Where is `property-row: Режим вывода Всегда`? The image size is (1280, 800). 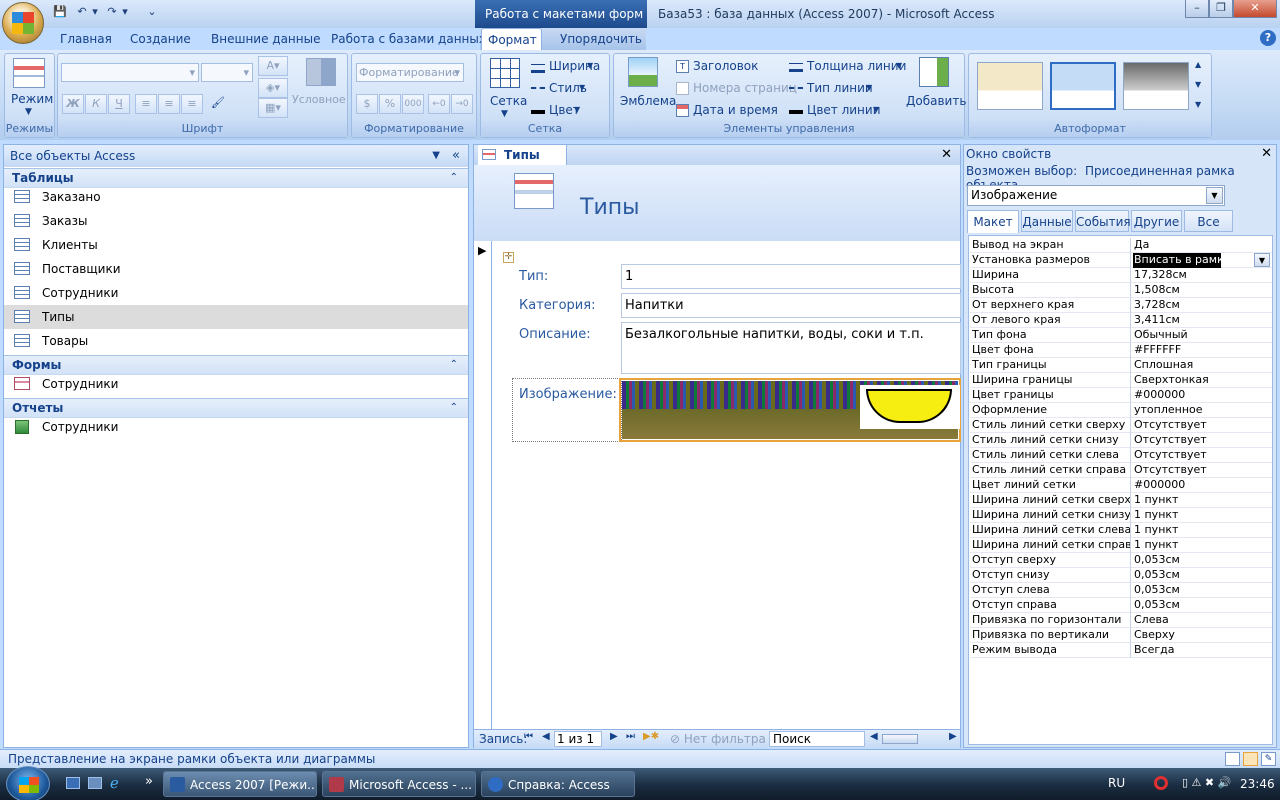
property-row: Режим вывода Всегда is located at coordinates (1121, 650).